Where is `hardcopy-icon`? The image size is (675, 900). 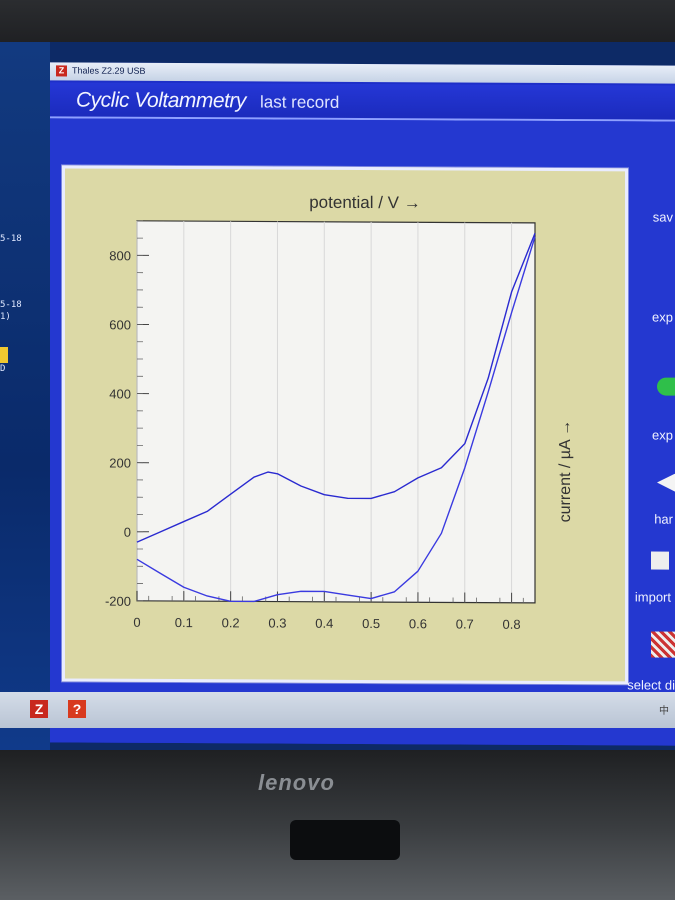
hardcopy-icon is located at coordinates (666, 483).